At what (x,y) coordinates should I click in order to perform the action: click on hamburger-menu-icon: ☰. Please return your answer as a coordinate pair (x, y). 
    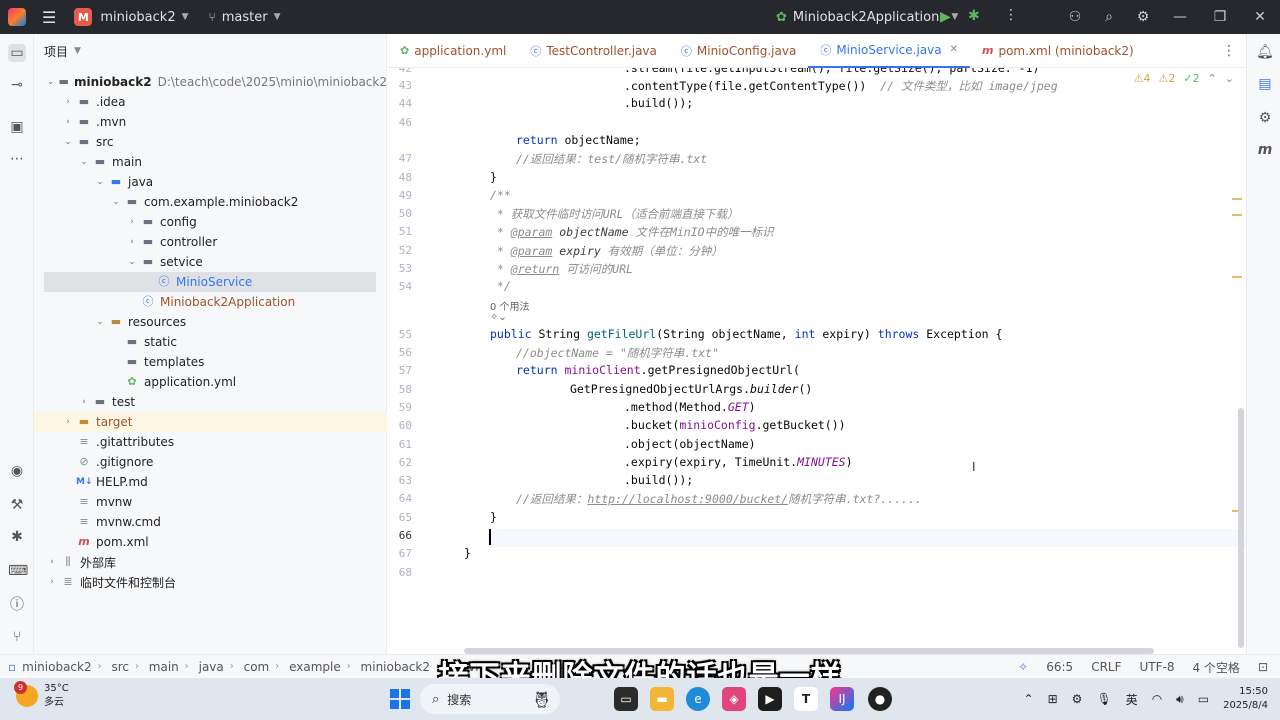
    Looking at the image, I should click on (49, 17).